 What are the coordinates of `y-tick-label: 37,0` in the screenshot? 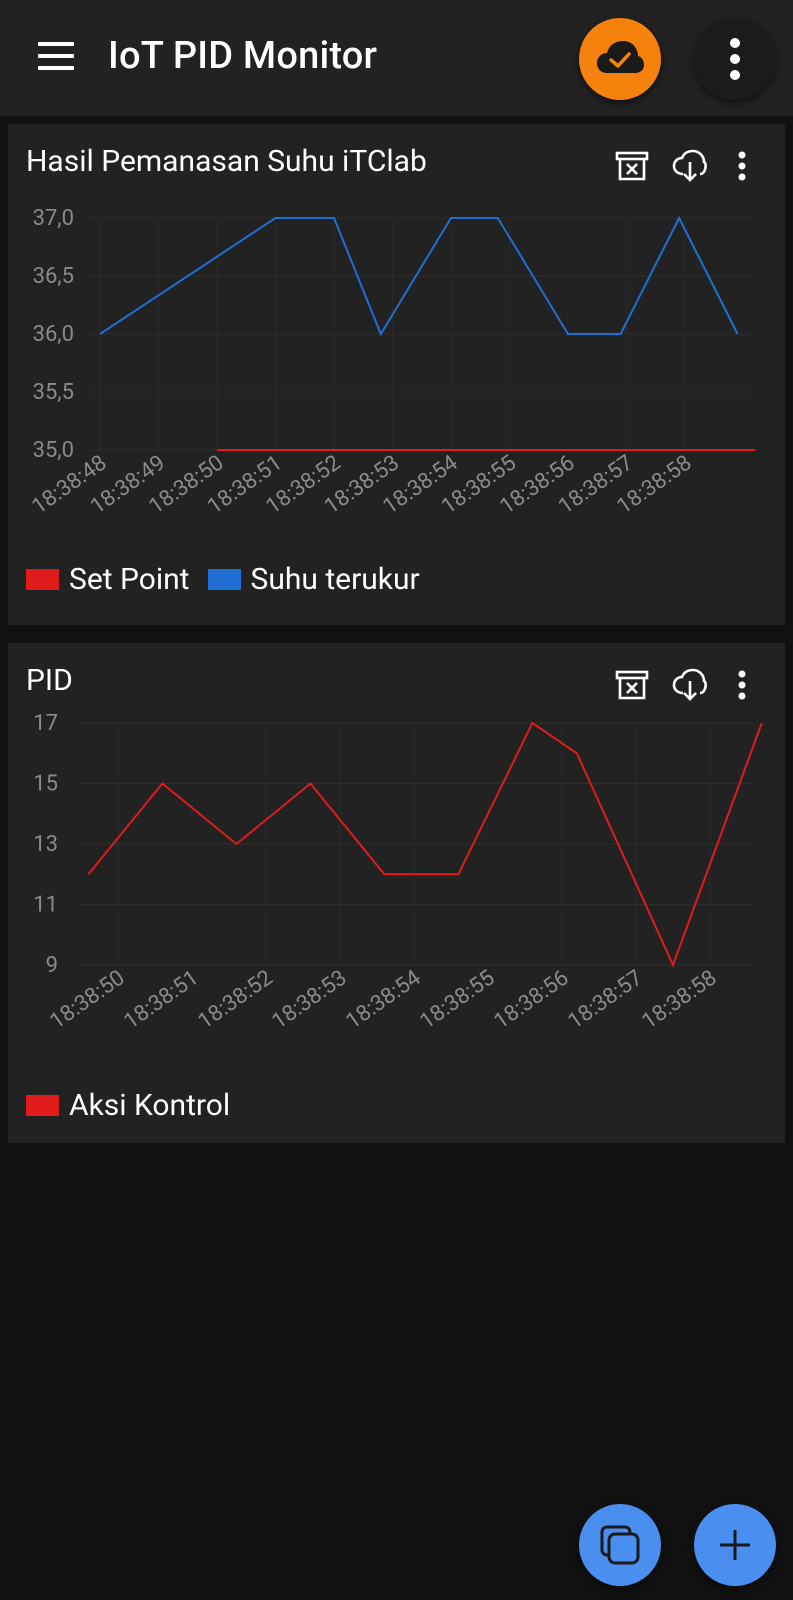 It's located at (53, 218).